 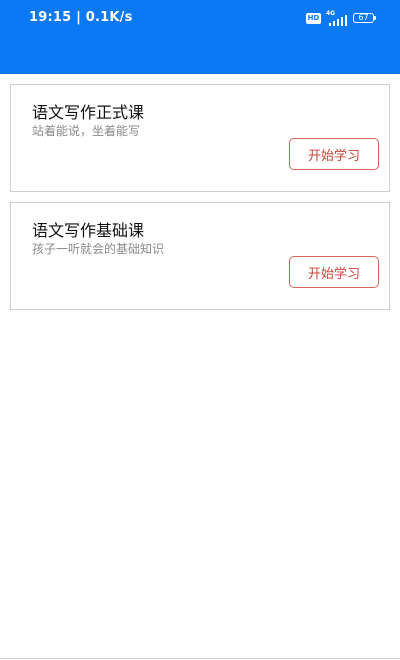 What do you see at coordinates (337, 17) in the screenshot?
I see `signal-icon: 4G` at bounding box center [337, 17].